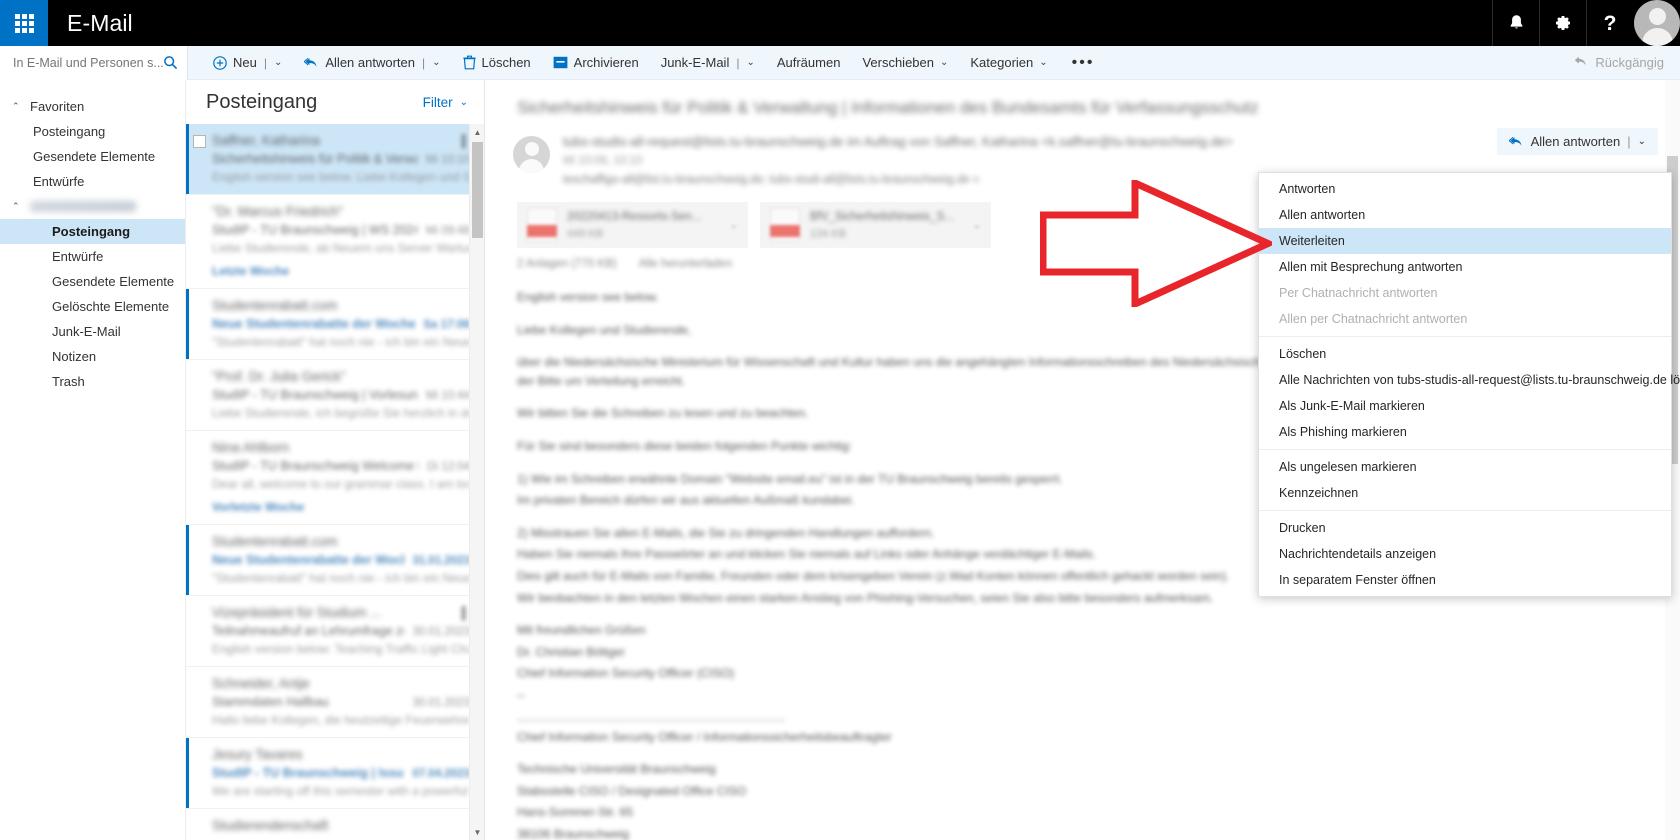 The height and width of the screenshot is (840, 1680). I want to click on search-icon, so click(170, 62).